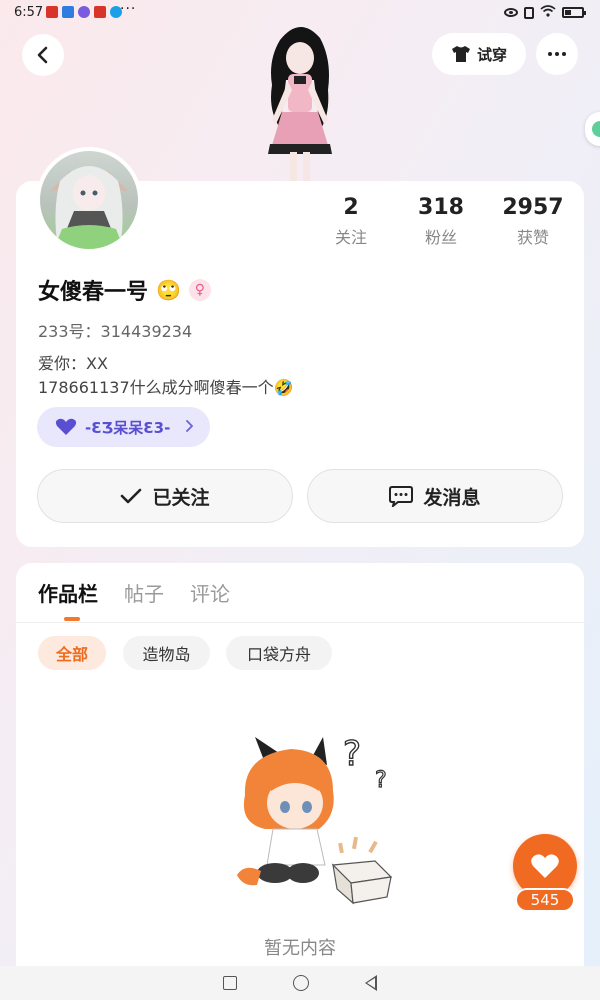 The image size is (600, 1000). I want to click on divider, so click(300, 622).